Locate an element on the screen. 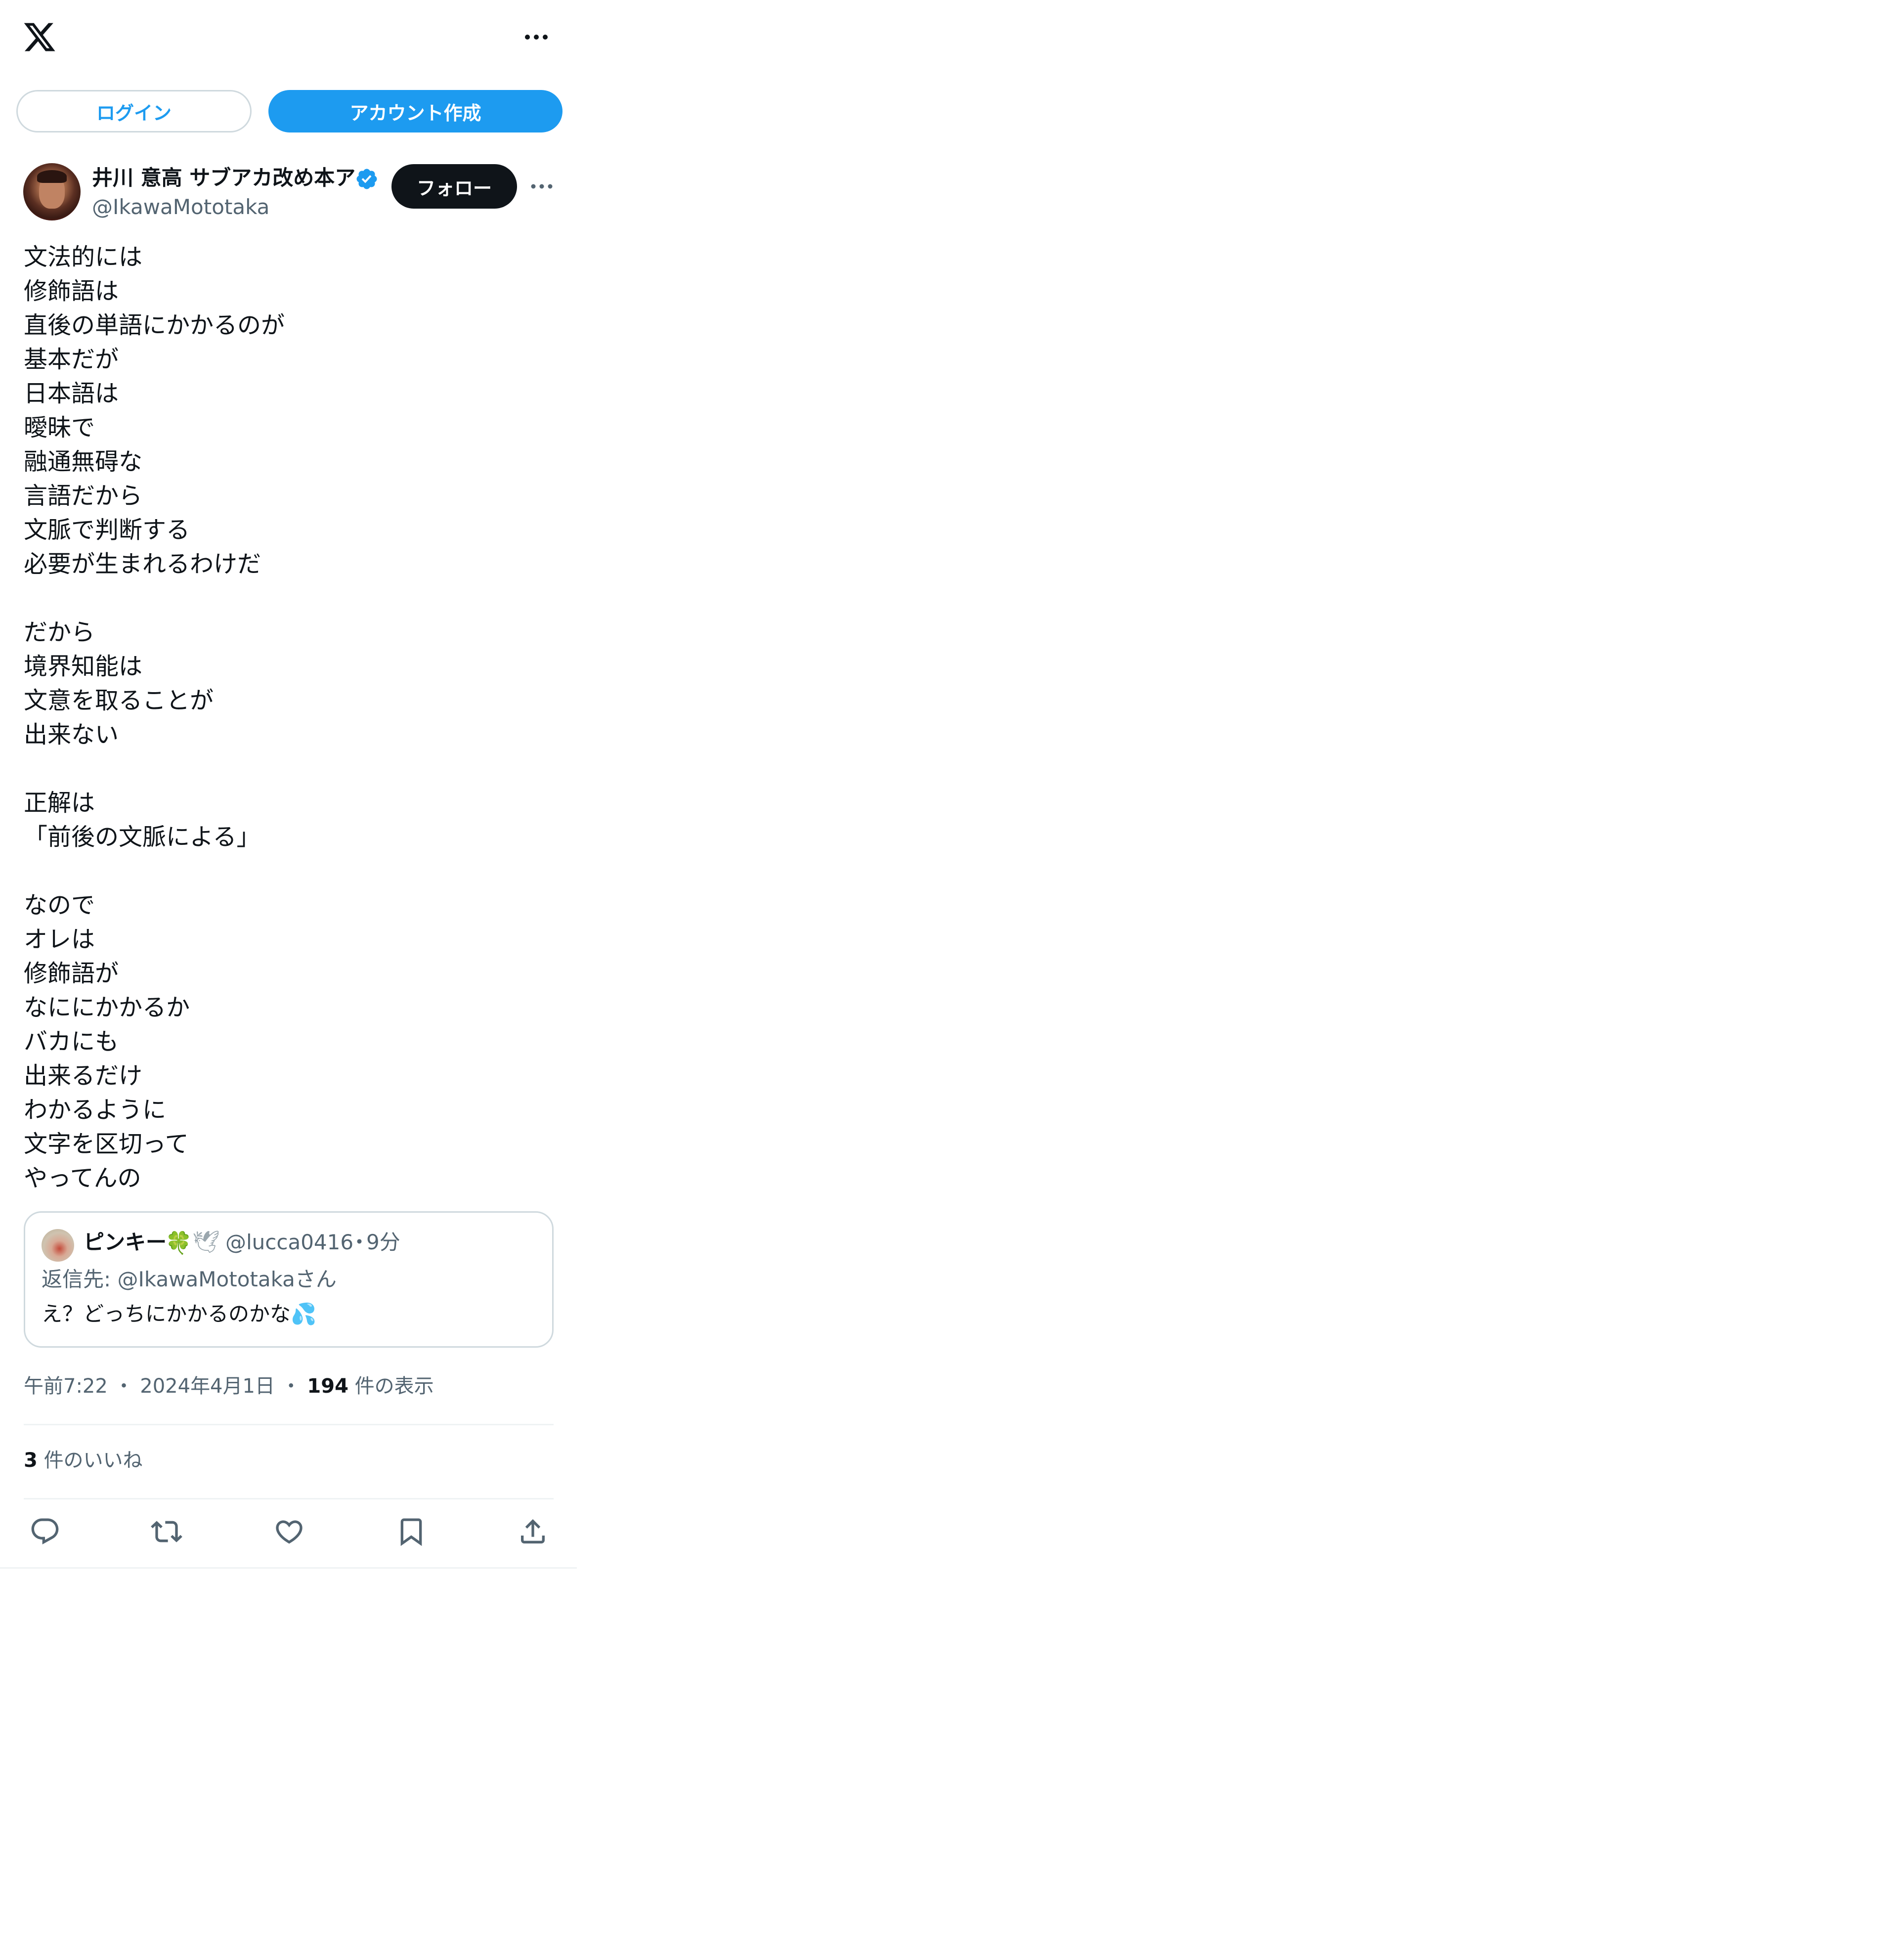 This screenshot has width=1904, height=1937. login-button: ログイン is located at coordinates (134, 111).